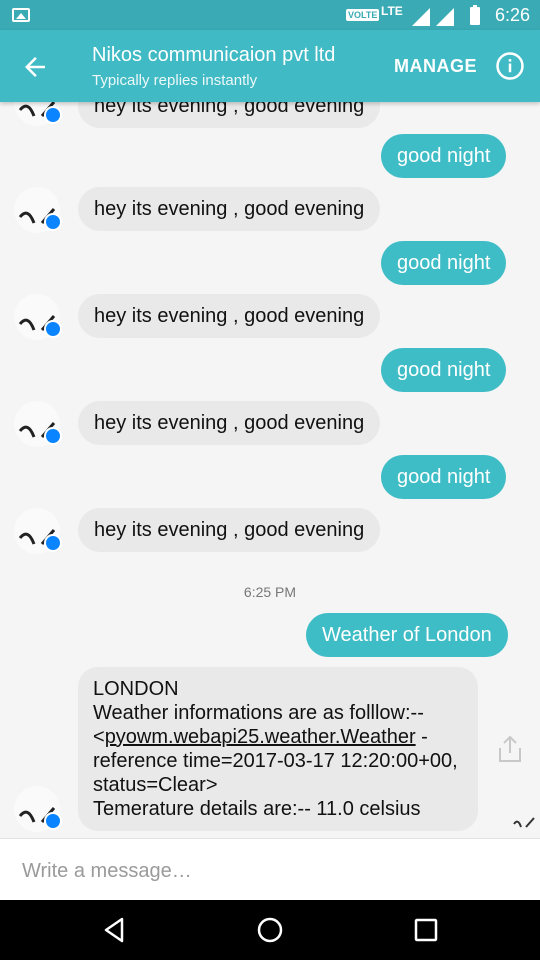 This screenshot has width=540, height=960. I want to click on weather-intro: Weather informations are as folllow:--, so click(258, 713).